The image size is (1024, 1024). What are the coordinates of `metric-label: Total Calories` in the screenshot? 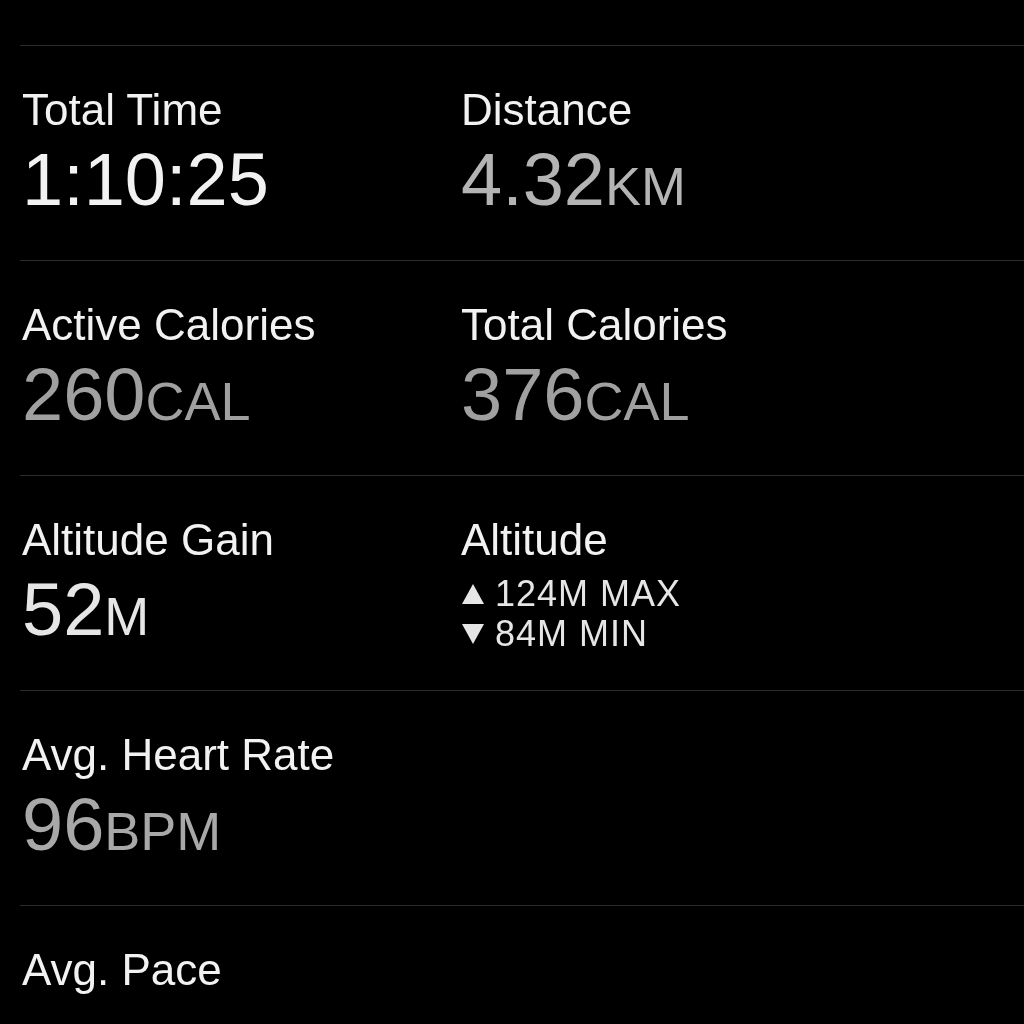 It's located at (594, 325).